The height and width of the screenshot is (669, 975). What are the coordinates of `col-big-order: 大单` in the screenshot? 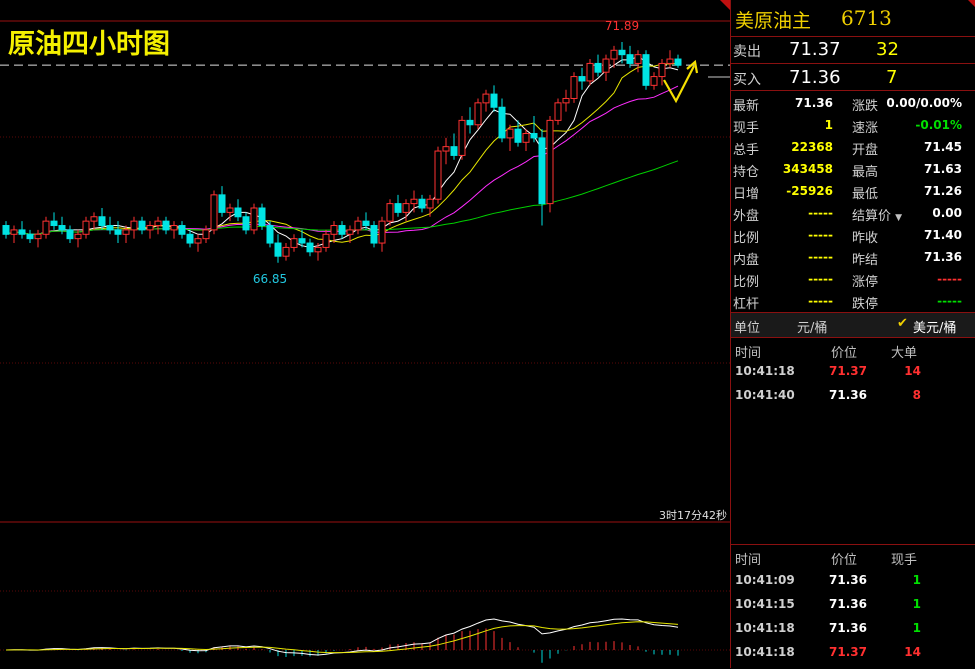 It's located at (904, 353).